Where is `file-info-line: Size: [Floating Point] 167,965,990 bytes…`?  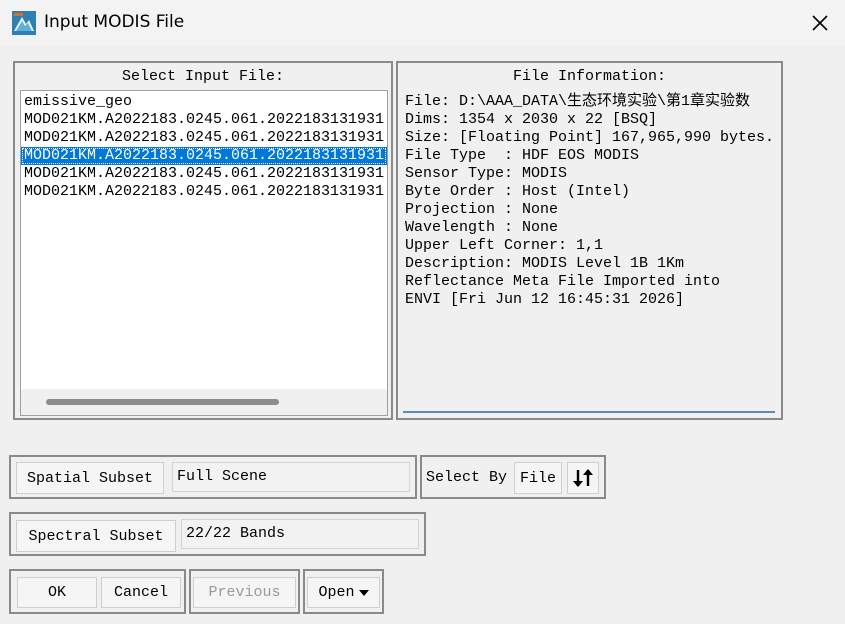 file-info-line: Size: [Floating Point] 167,965,990 bytes… is located at coordinates (590, 137).